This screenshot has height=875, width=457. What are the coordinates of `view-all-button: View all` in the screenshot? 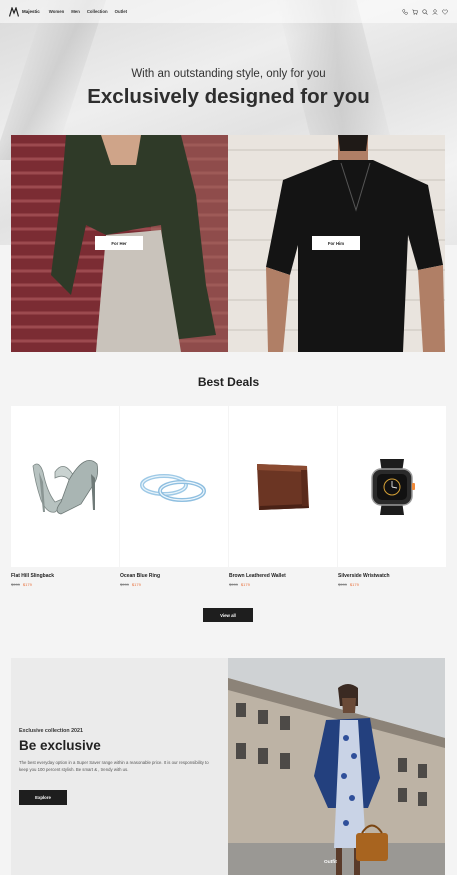 It's located at (228, 615).